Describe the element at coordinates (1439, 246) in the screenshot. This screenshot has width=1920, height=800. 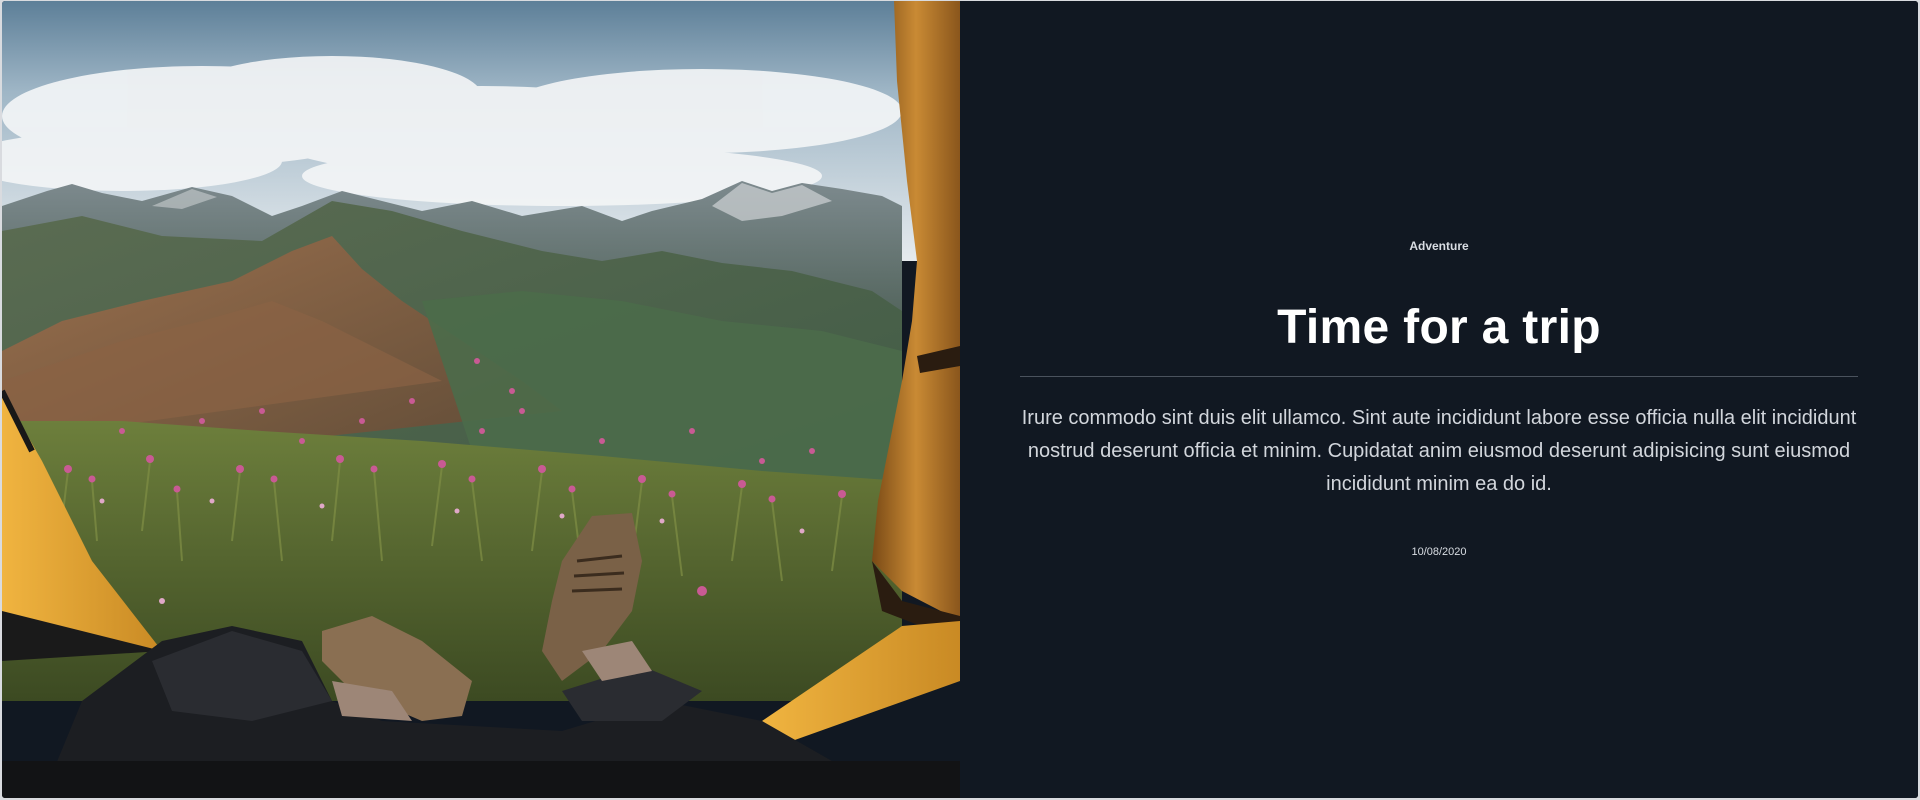
I see `post-category: Adventure` at that location.